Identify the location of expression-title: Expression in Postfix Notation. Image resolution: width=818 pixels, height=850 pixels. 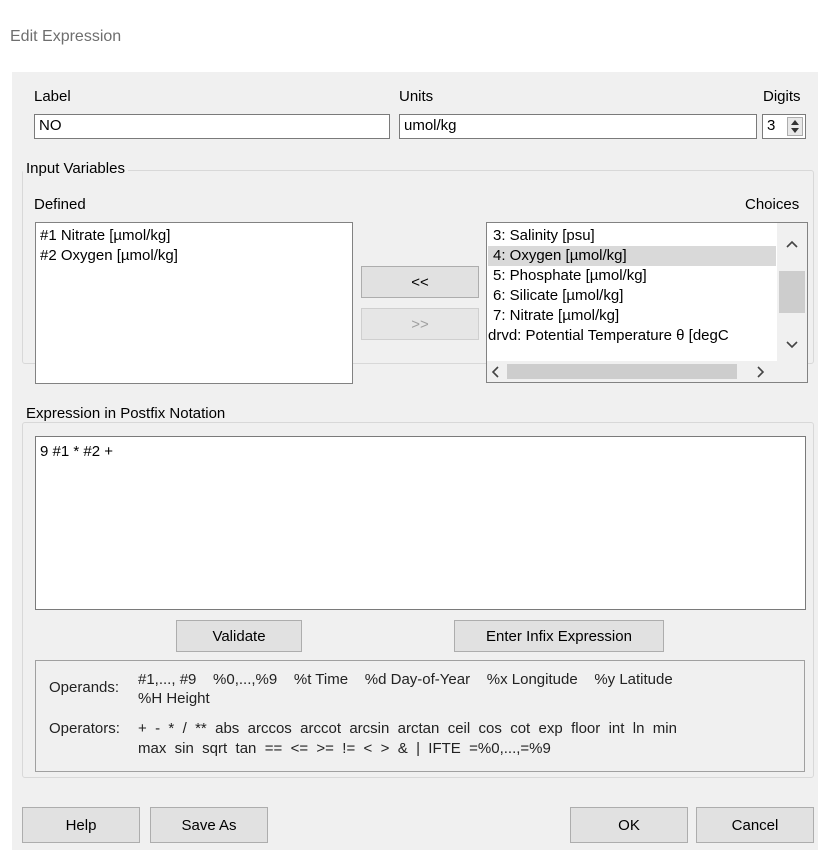
(126, 413).